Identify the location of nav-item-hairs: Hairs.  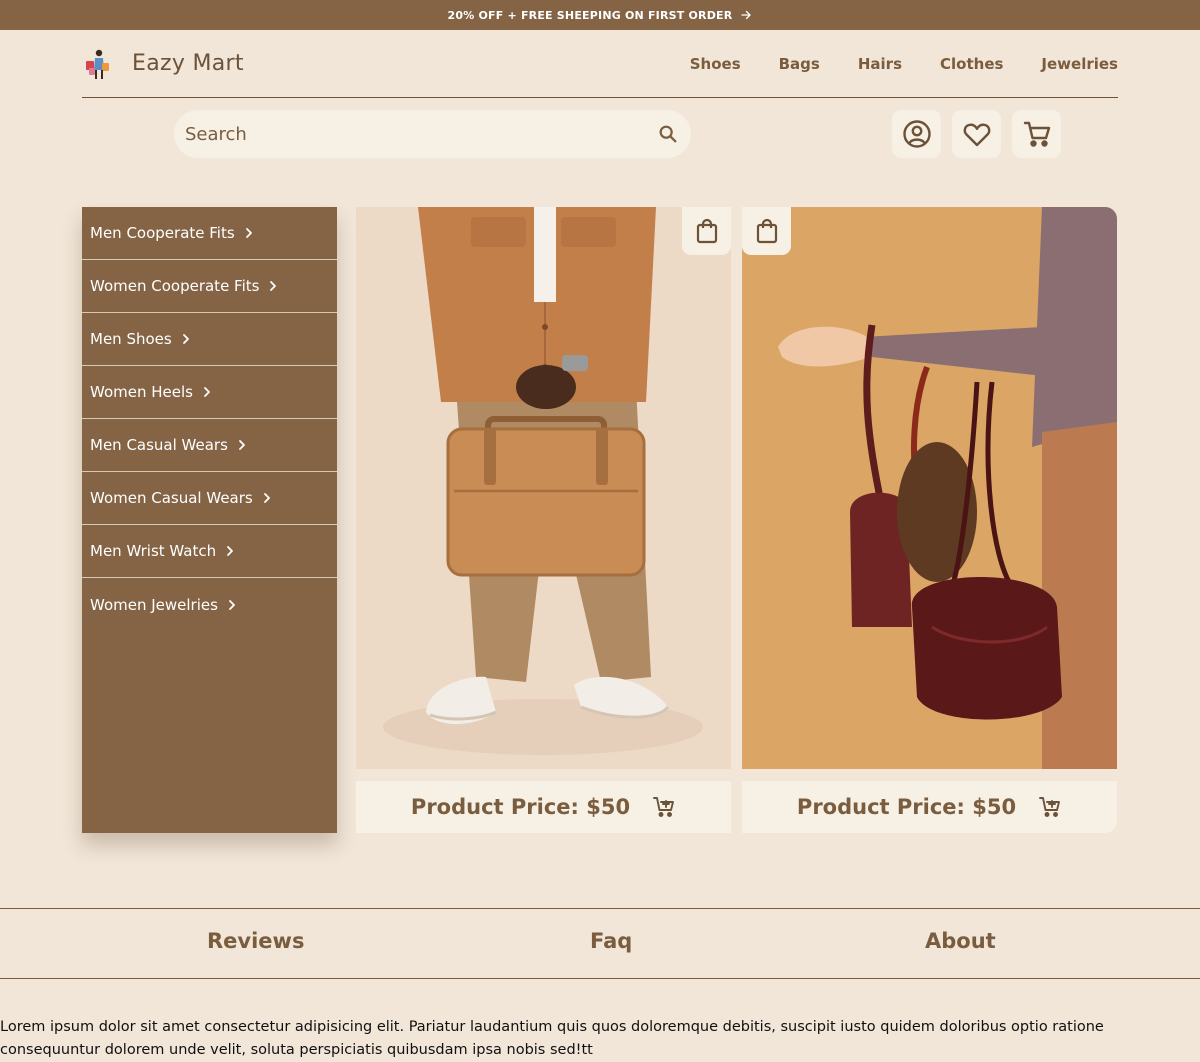
(880, 64).